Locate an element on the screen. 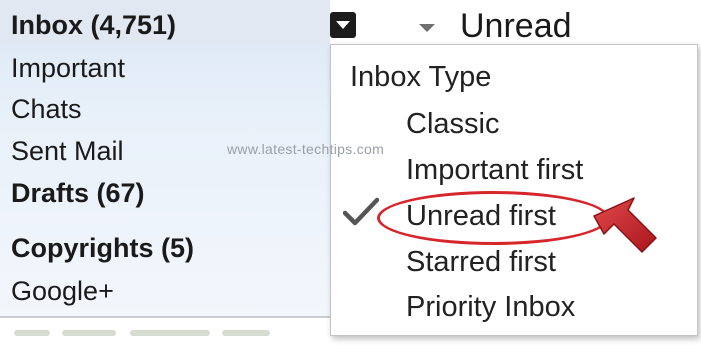  sidebar-item-sent-mail: Sent Mail is located at coordinates (67, 151).